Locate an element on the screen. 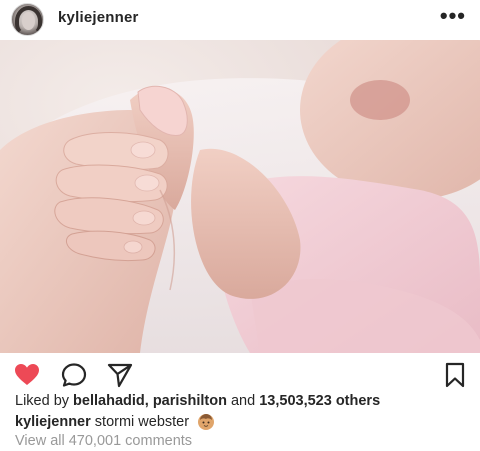  likes-others-count: 13,503,523 others is located at coordinates (319, 401).